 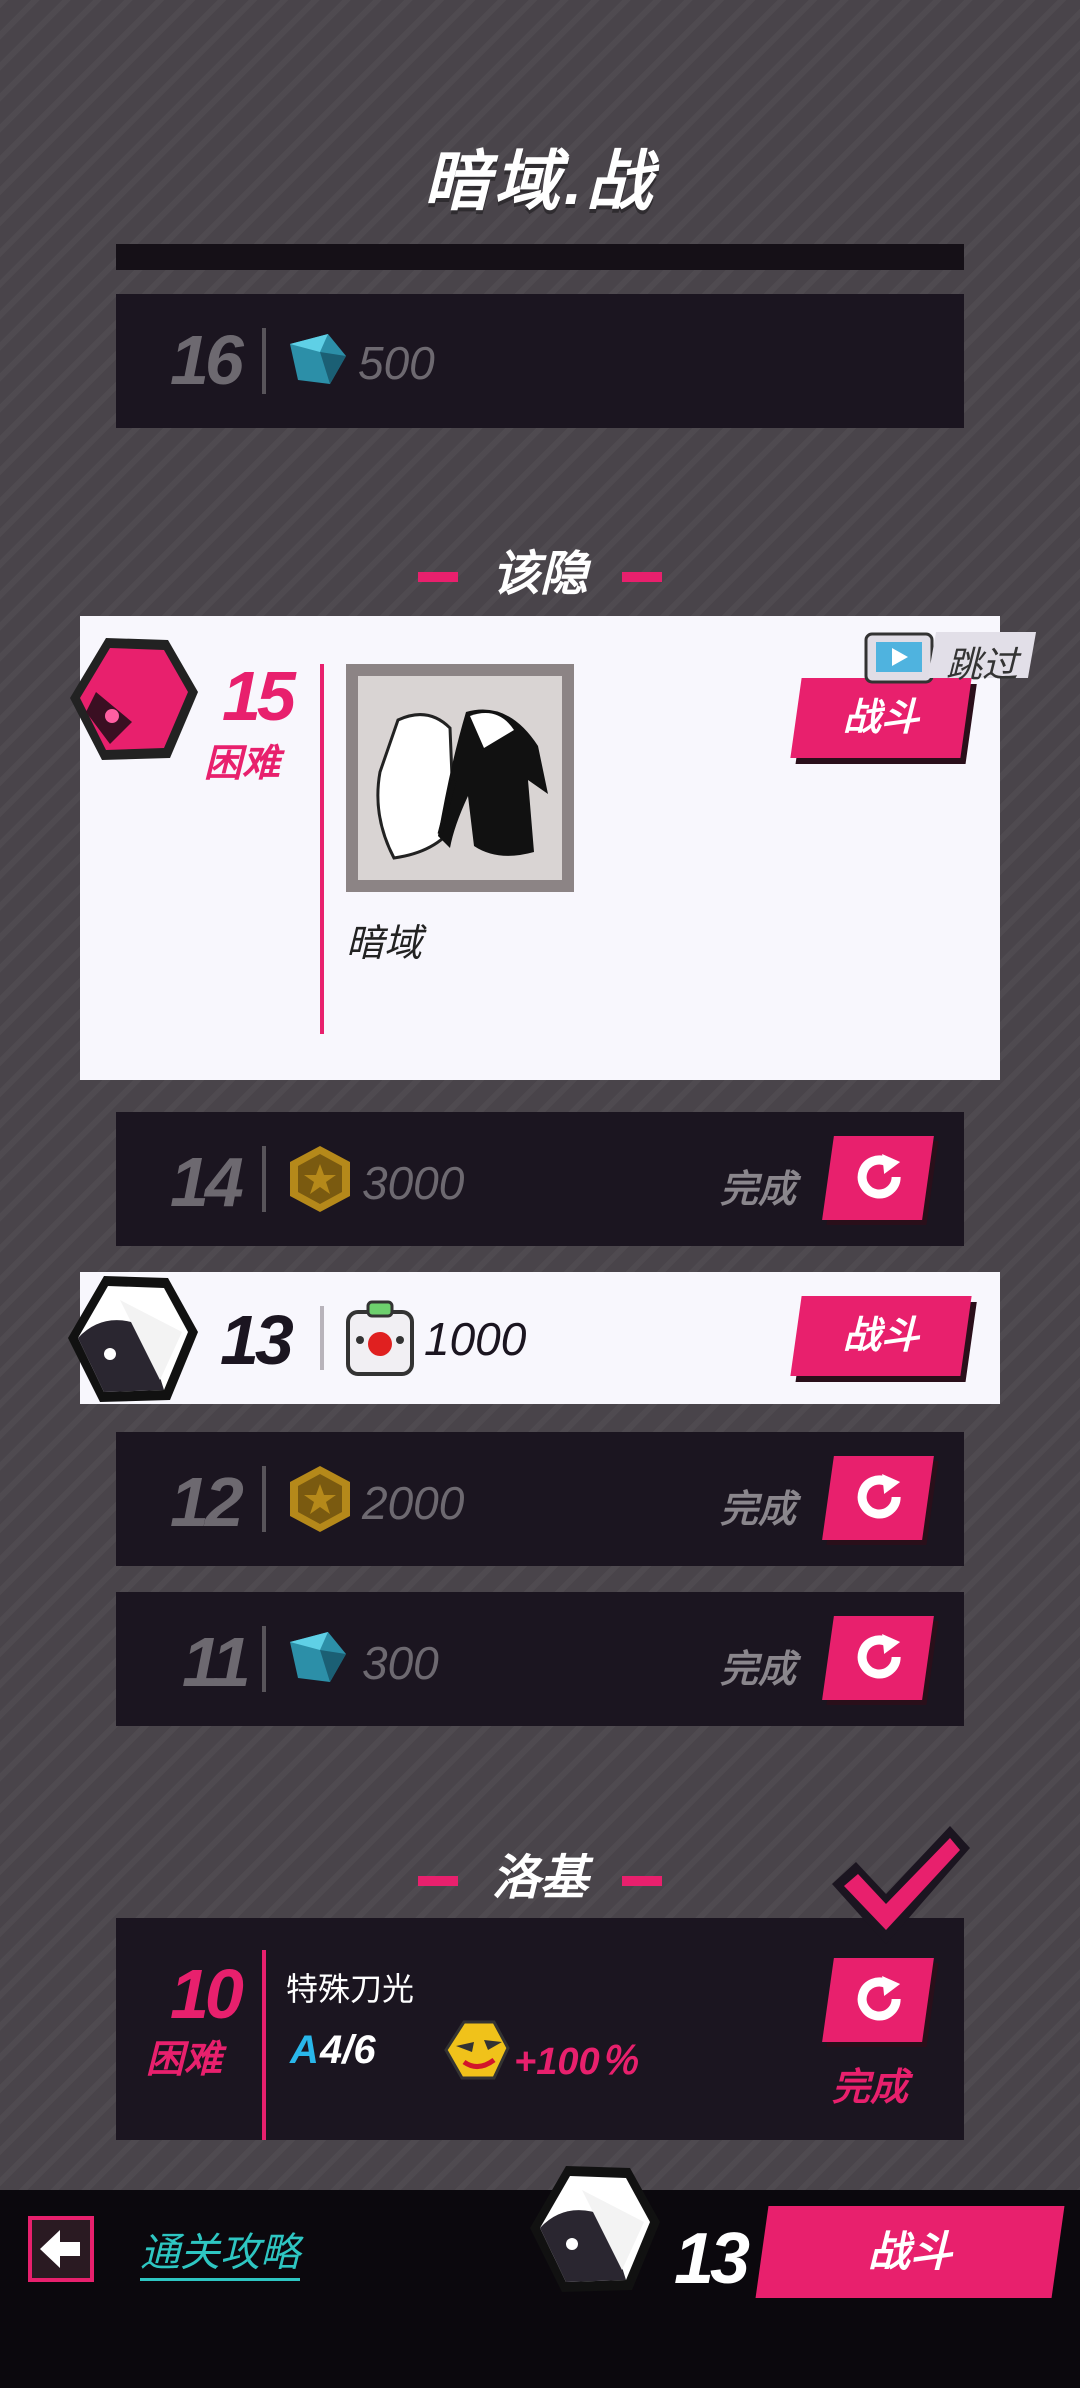 I want to click on grade-progress: 4/6, so click(x=348, y=2050).